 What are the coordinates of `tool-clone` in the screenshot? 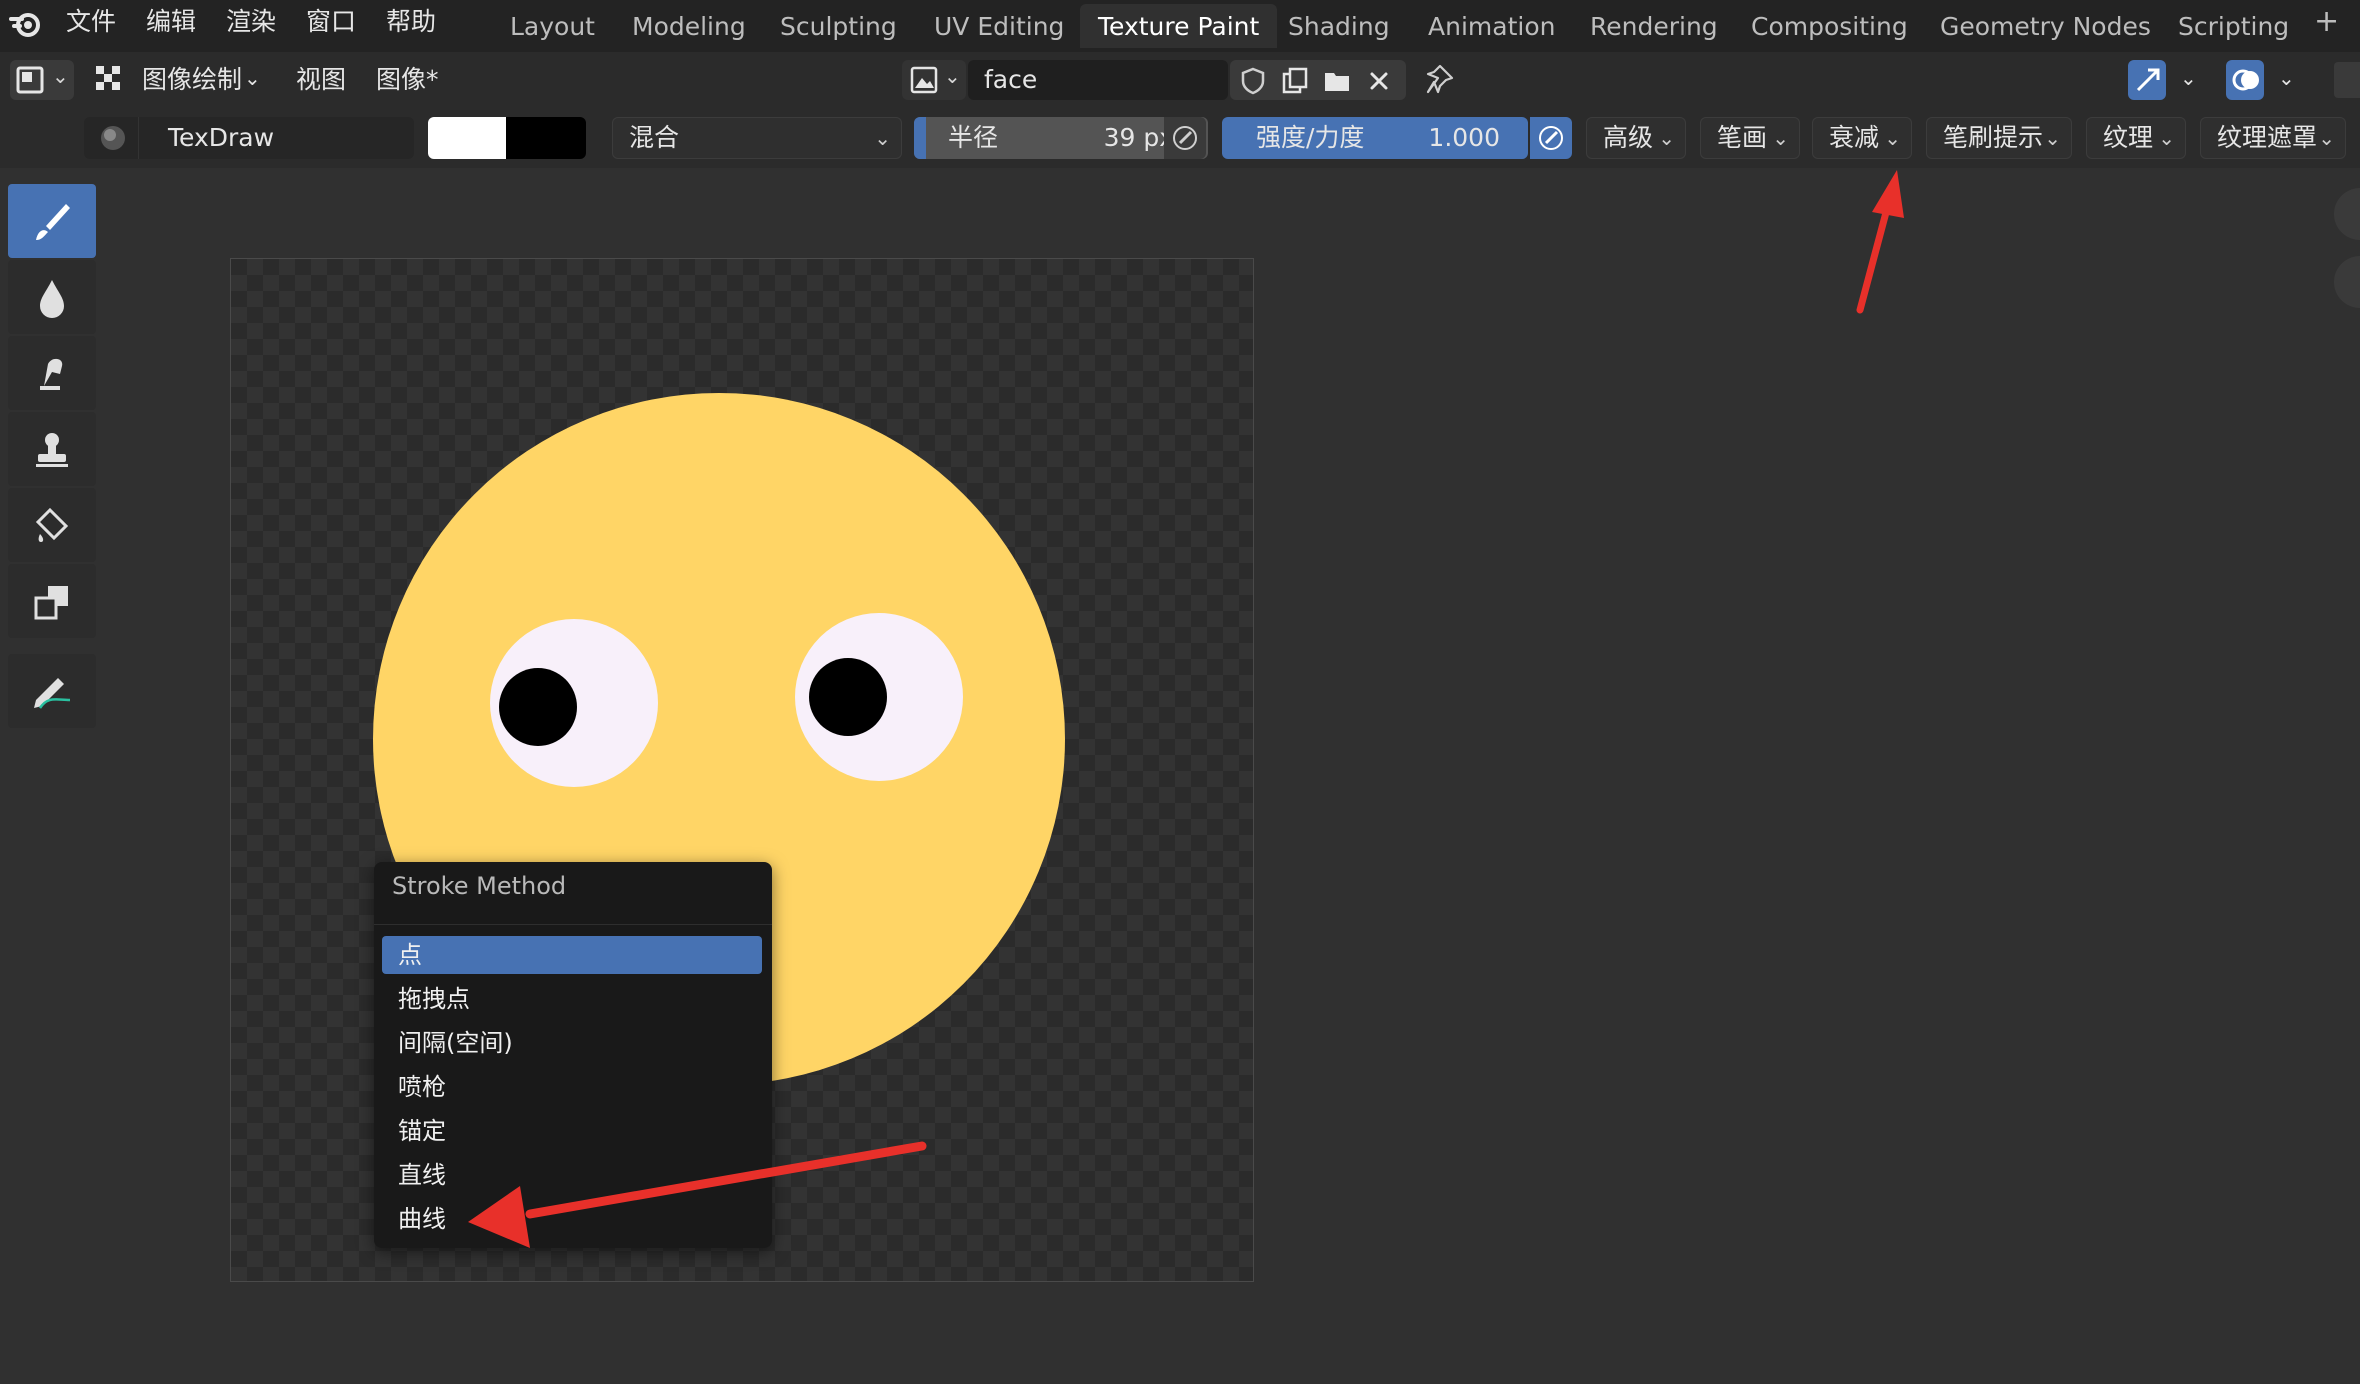 It's located at (52, 449).